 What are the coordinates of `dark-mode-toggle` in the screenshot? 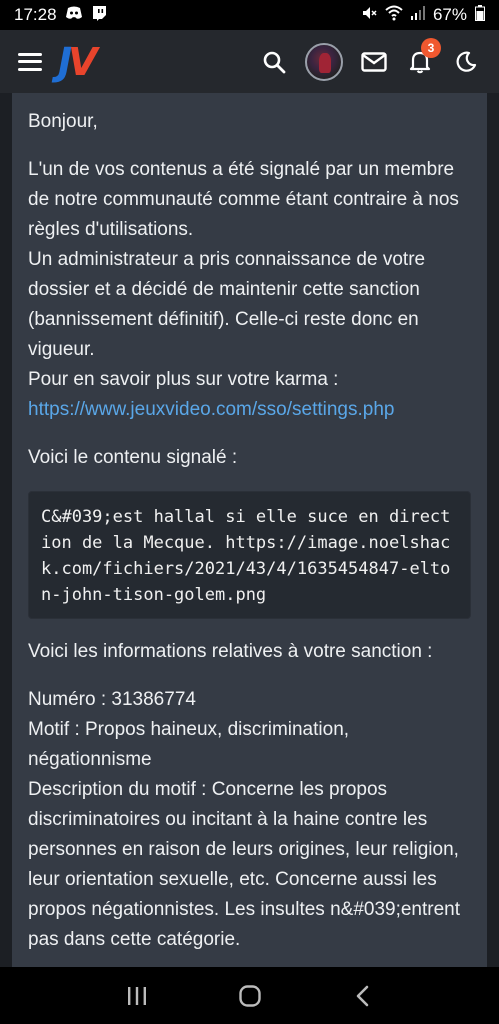 It's located at (466, 62).